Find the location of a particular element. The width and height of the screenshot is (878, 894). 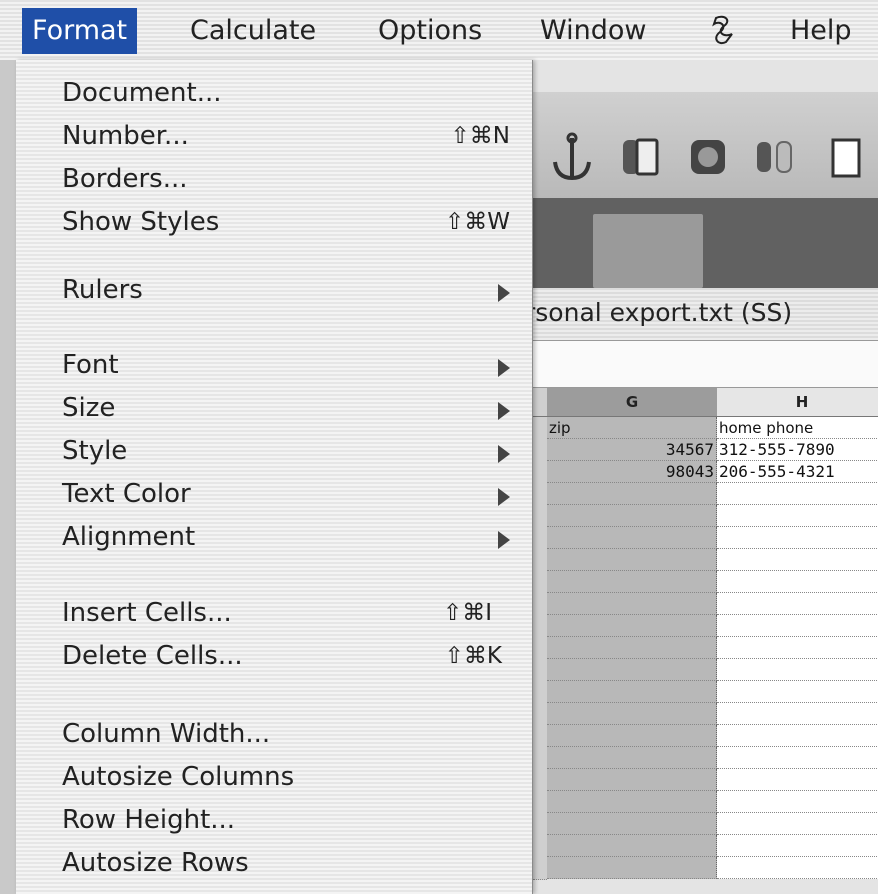

submenu-arrow-icon is located at coordinates (504, 411).